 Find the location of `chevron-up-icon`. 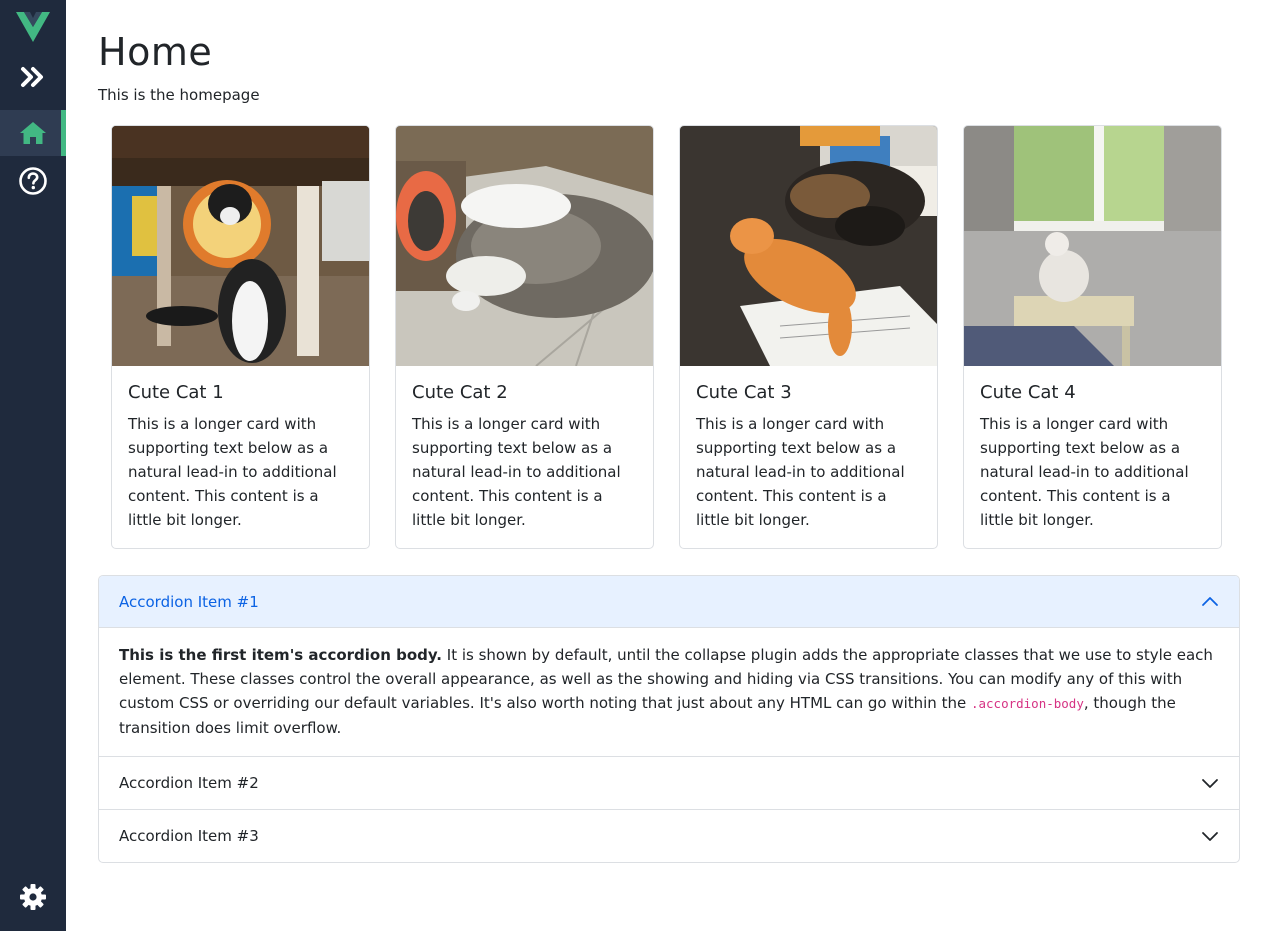

chevron-up-icon is located at coordinates (1210, 601).